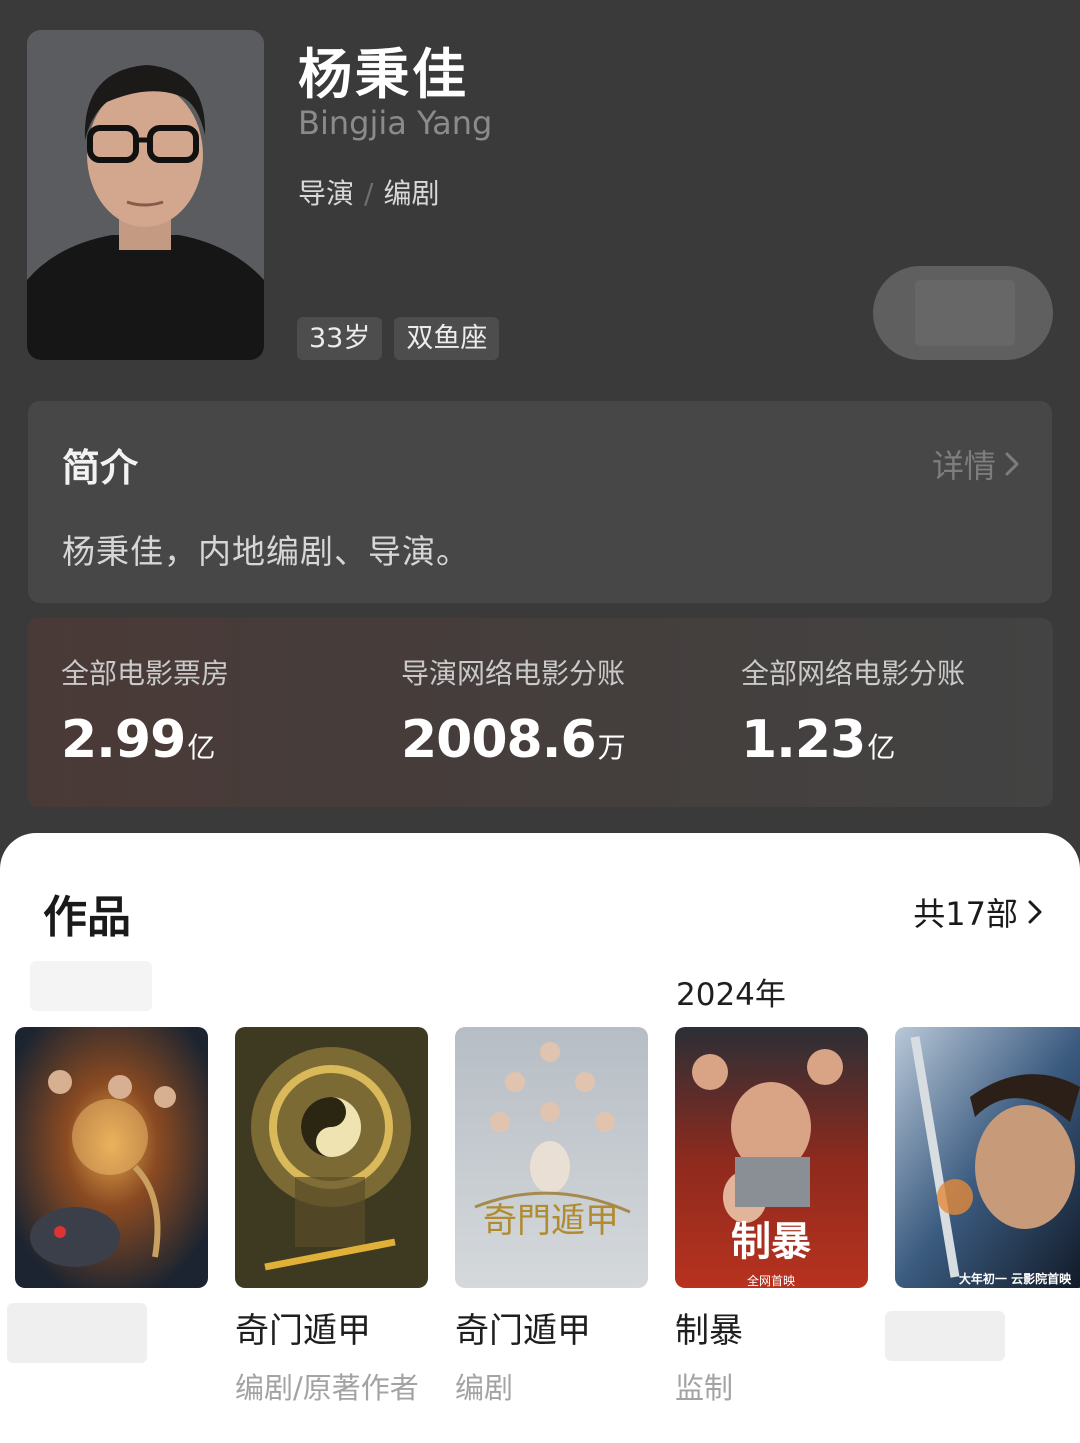  What do you see at coordinates (709, 1331) in the screenshot?
I see `work-title: 制暴` at bounding box center [709, 1331].